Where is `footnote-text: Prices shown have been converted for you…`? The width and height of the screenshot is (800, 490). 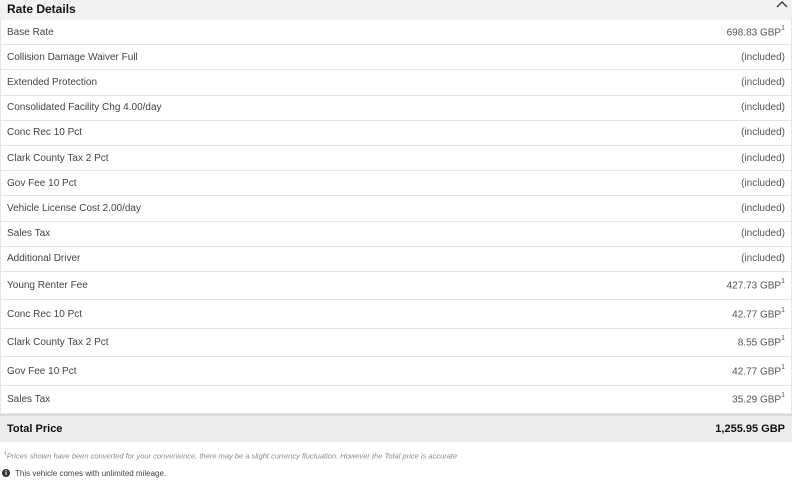 footnote-text: Prices shown have been converted for you… is located at coordinates (232, 456).